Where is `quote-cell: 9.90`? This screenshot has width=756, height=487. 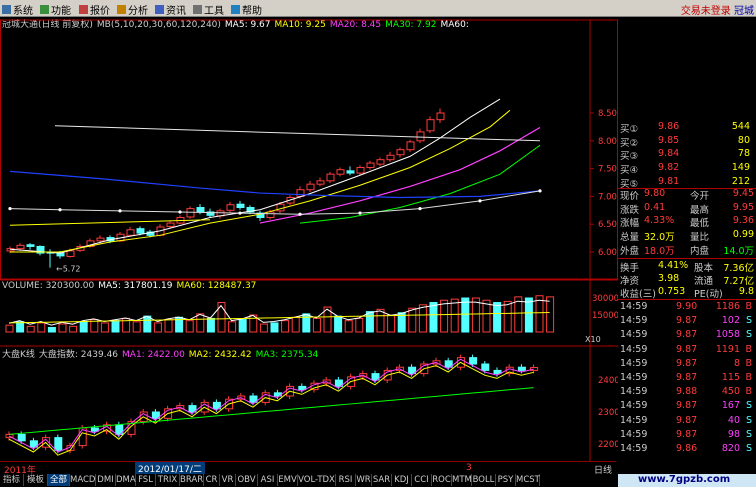 quote-cell: 9.90 is located at coordinates (687, 306).